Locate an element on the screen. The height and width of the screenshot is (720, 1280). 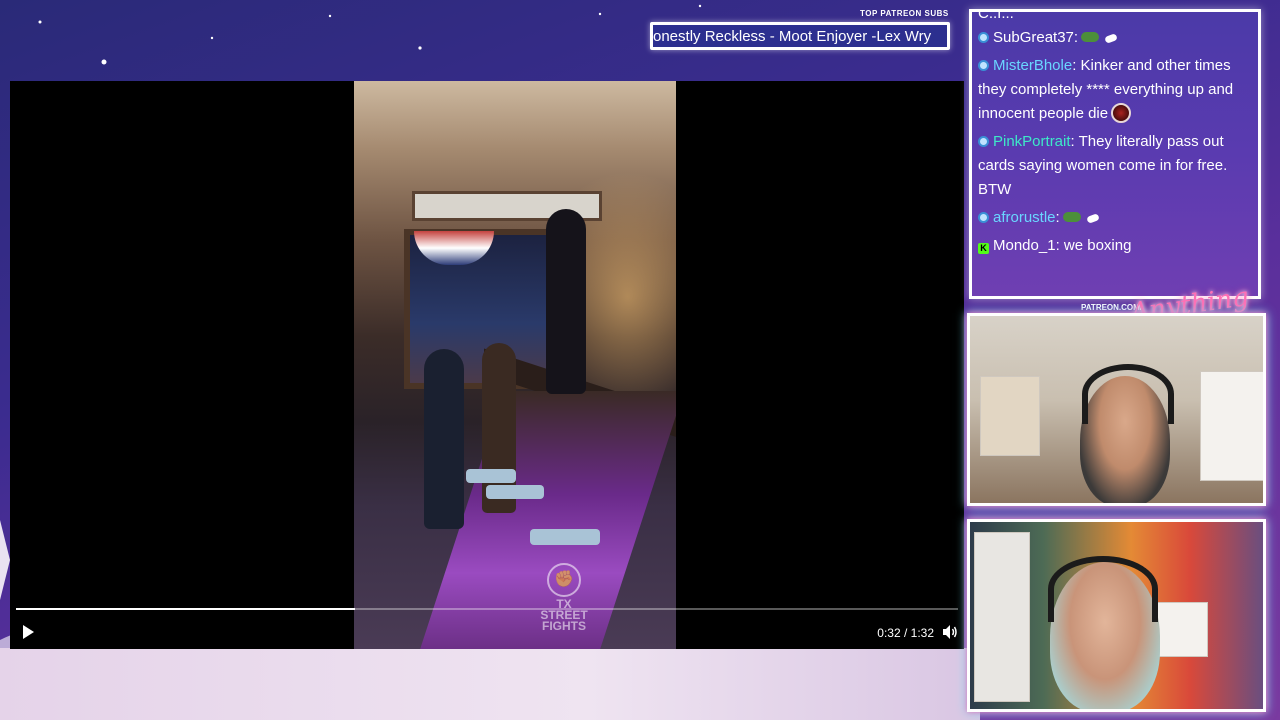
fist-icon: ✊ is located at coordinates (564, 580).